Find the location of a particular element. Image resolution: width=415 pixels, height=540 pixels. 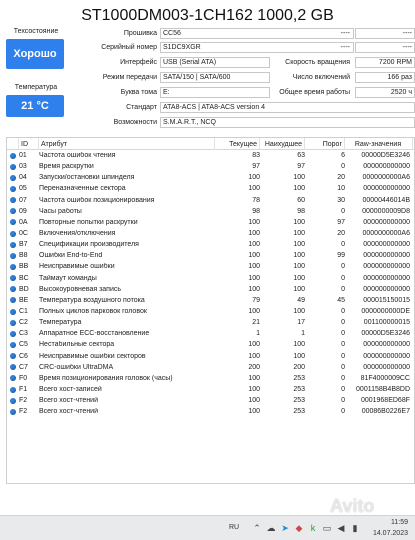

row-worst: 49 is located at coordinates (301, 300).